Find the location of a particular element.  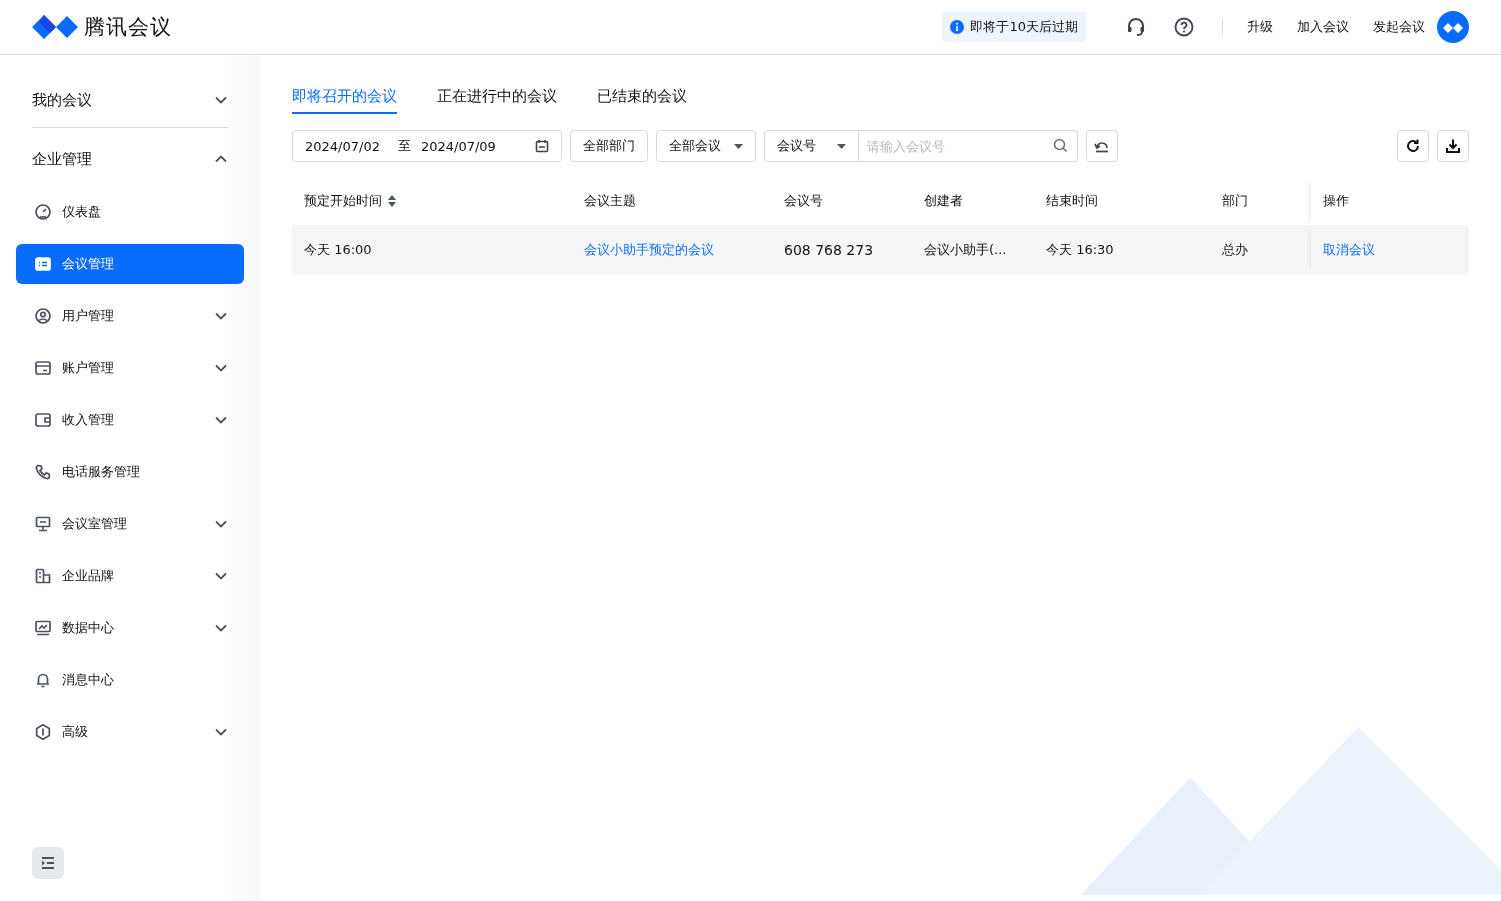

sidebar-item: 会议室管理 is located at coordinates (130, 524).